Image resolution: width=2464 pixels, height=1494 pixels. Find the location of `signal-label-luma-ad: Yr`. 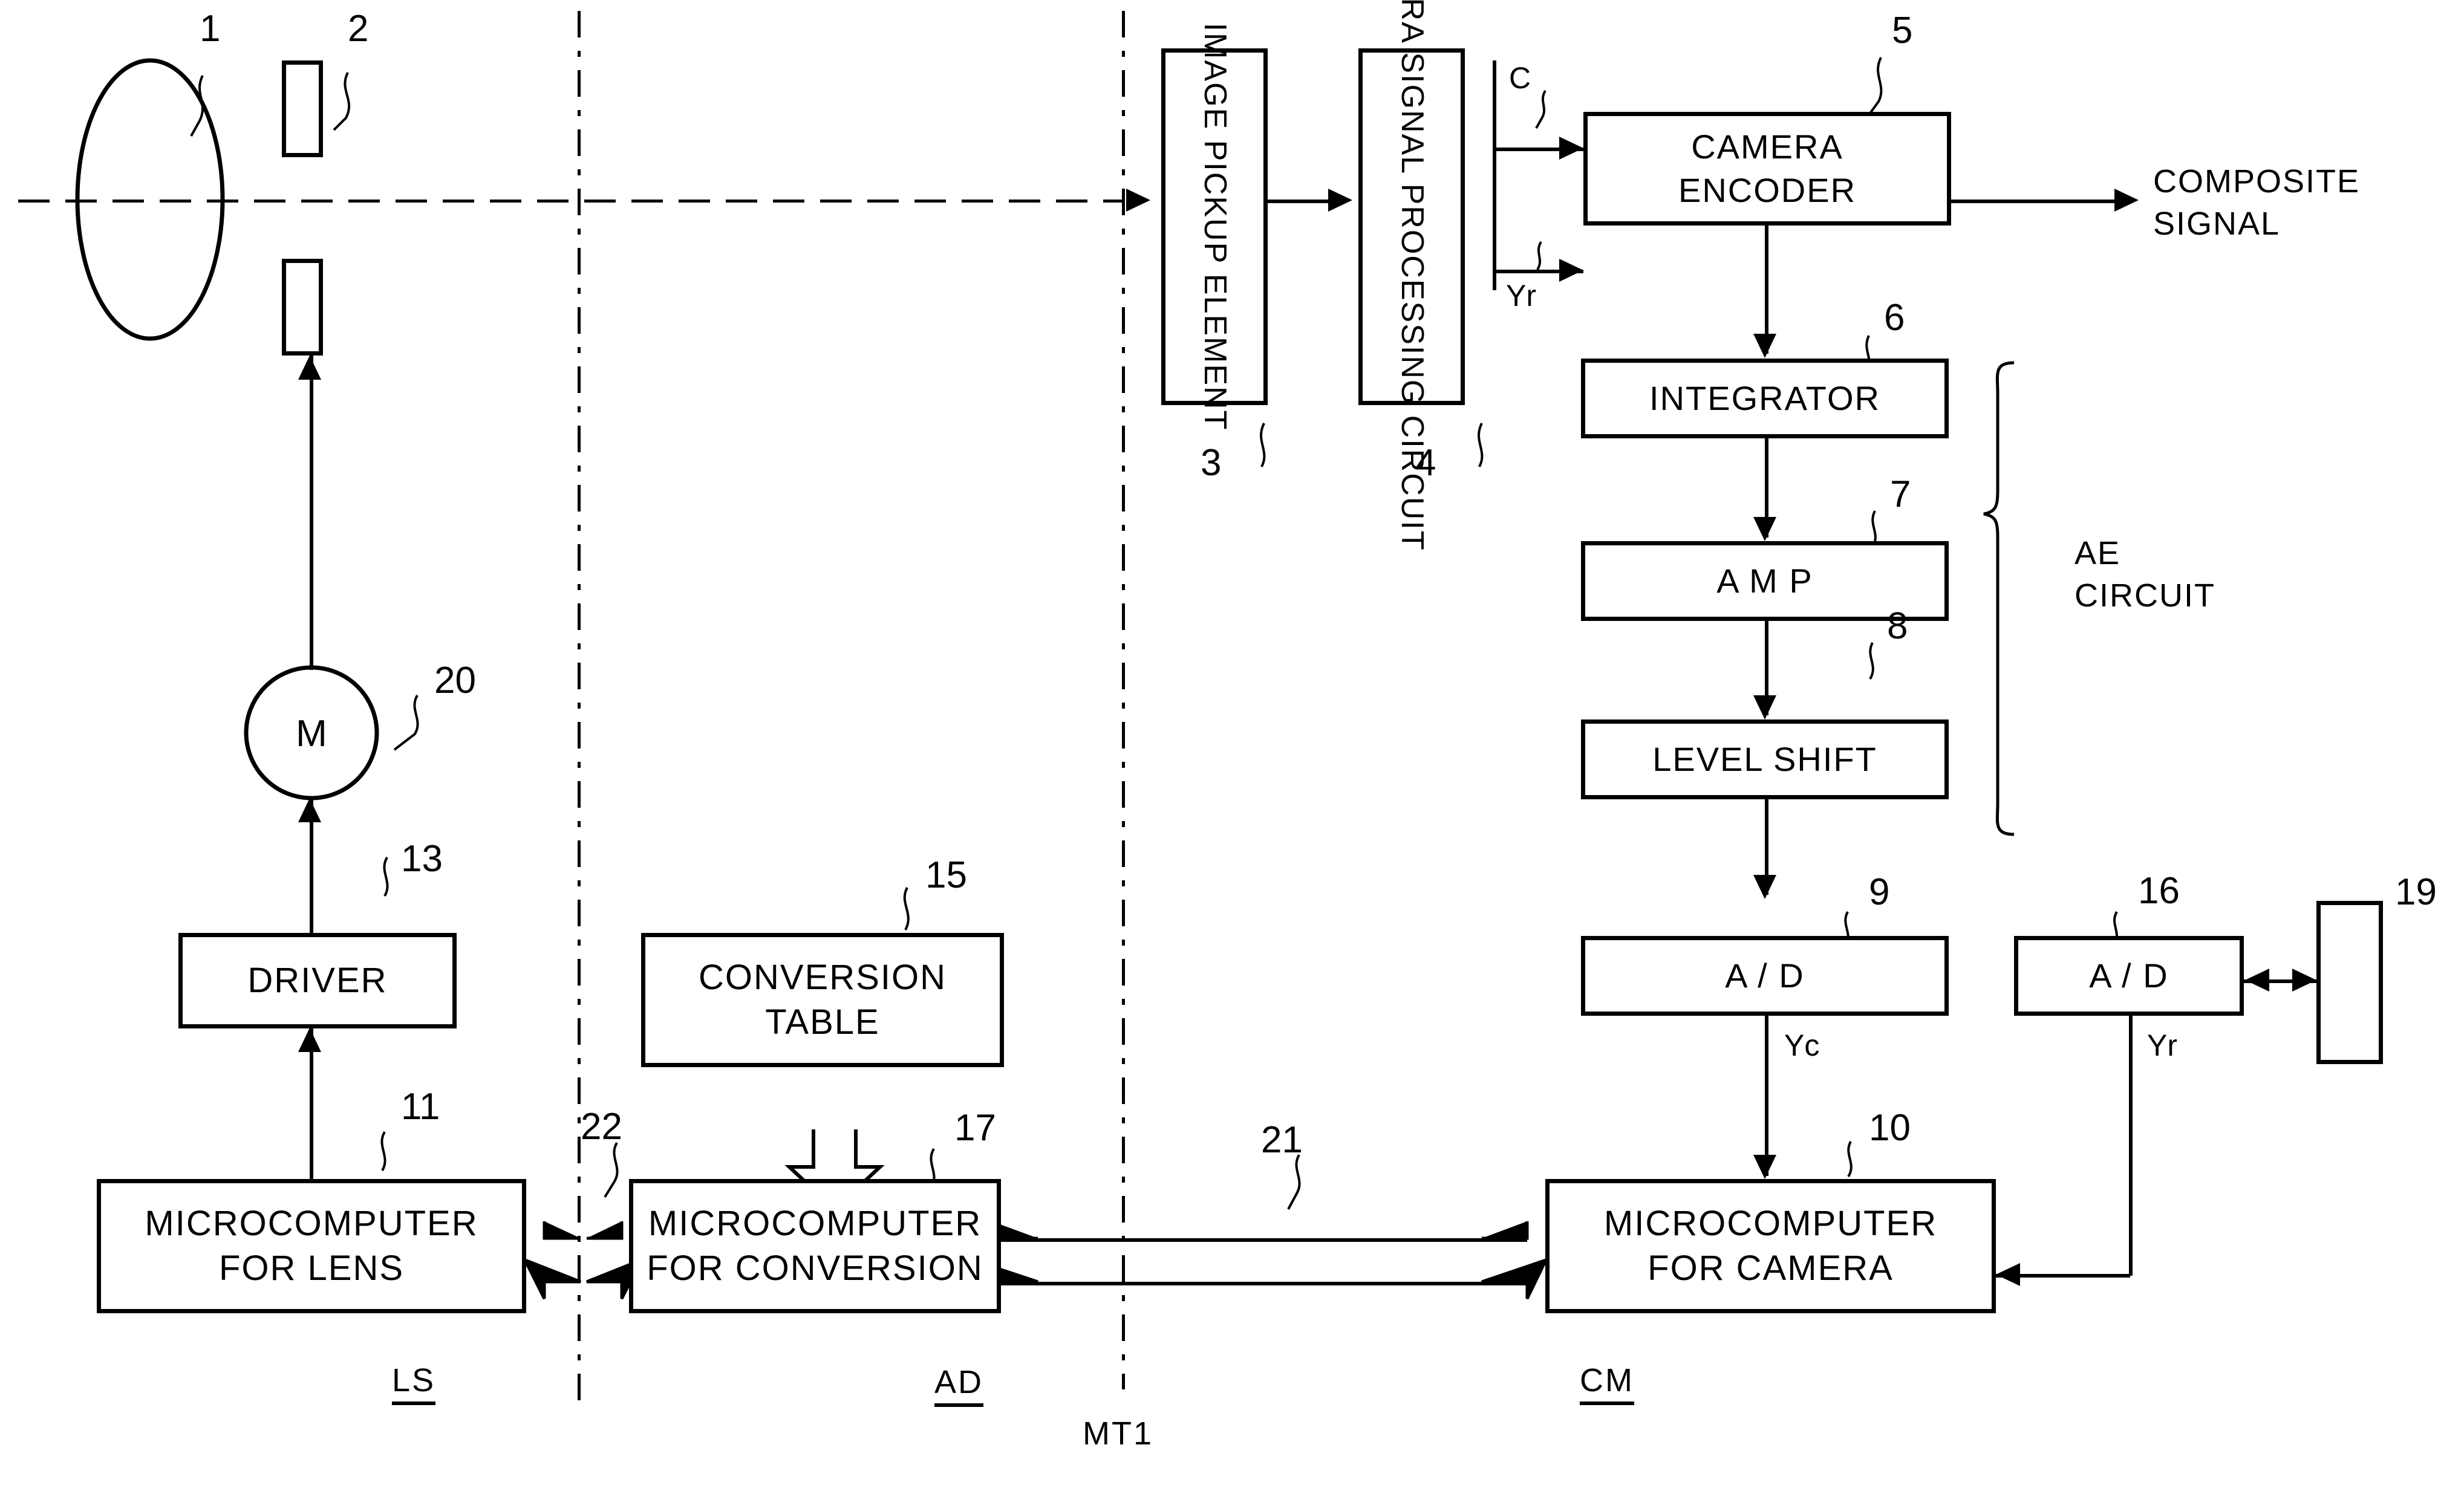

signal-label-luma-ad: Yr is located at coordinates (2162, 1045).